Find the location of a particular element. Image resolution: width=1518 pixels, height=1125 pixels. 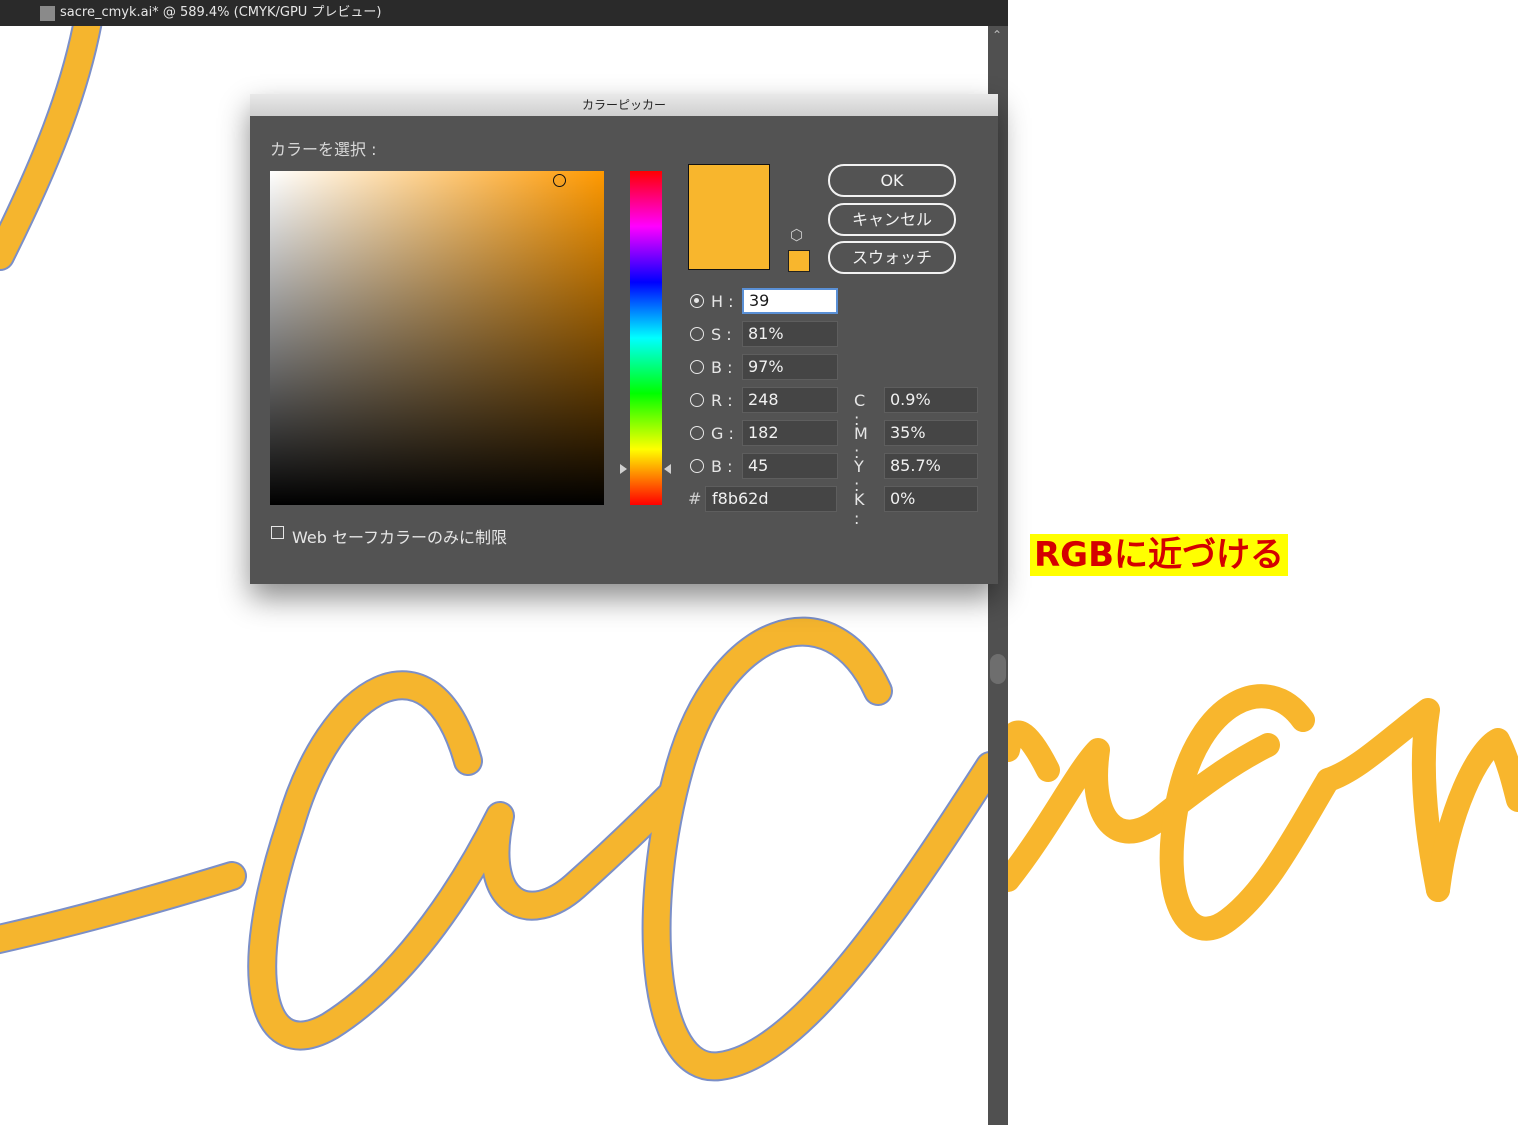

brightness-input: 97% is located at coordinates (790, 367).